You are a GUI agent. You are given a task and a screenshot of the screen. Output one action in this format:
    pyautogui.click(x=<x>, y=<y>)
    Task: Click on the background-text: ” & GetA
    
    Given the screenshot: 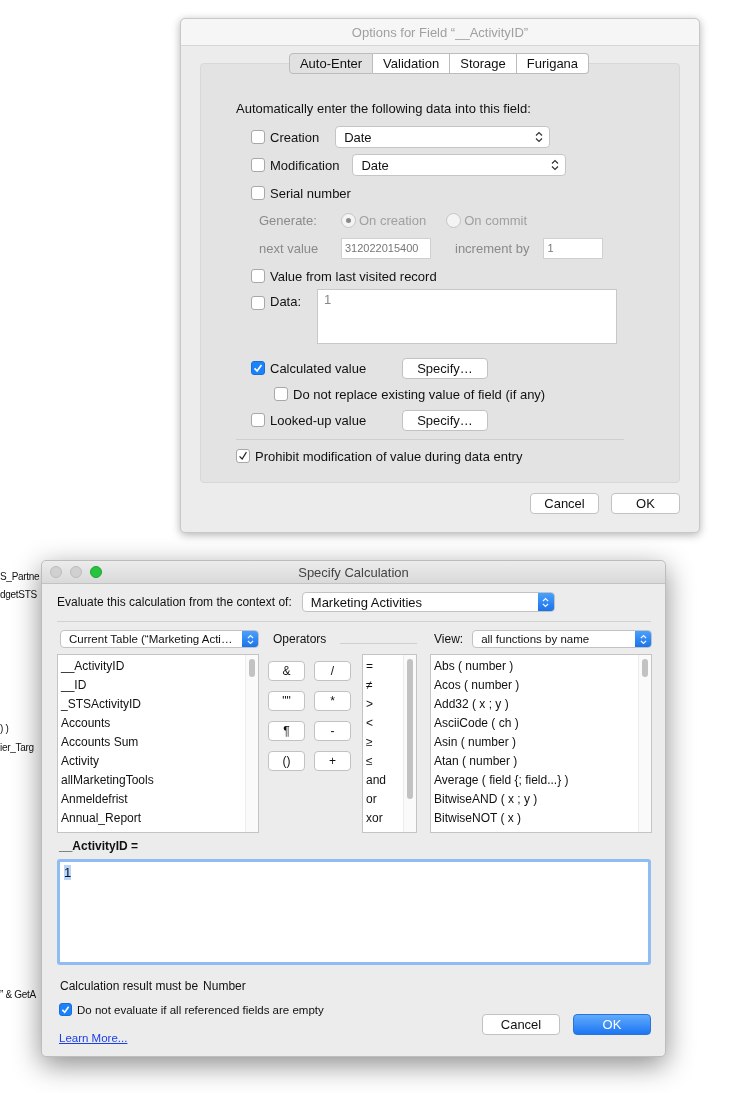 What is the action you would take?
    pyautogui.click(x=18, y=995)
    